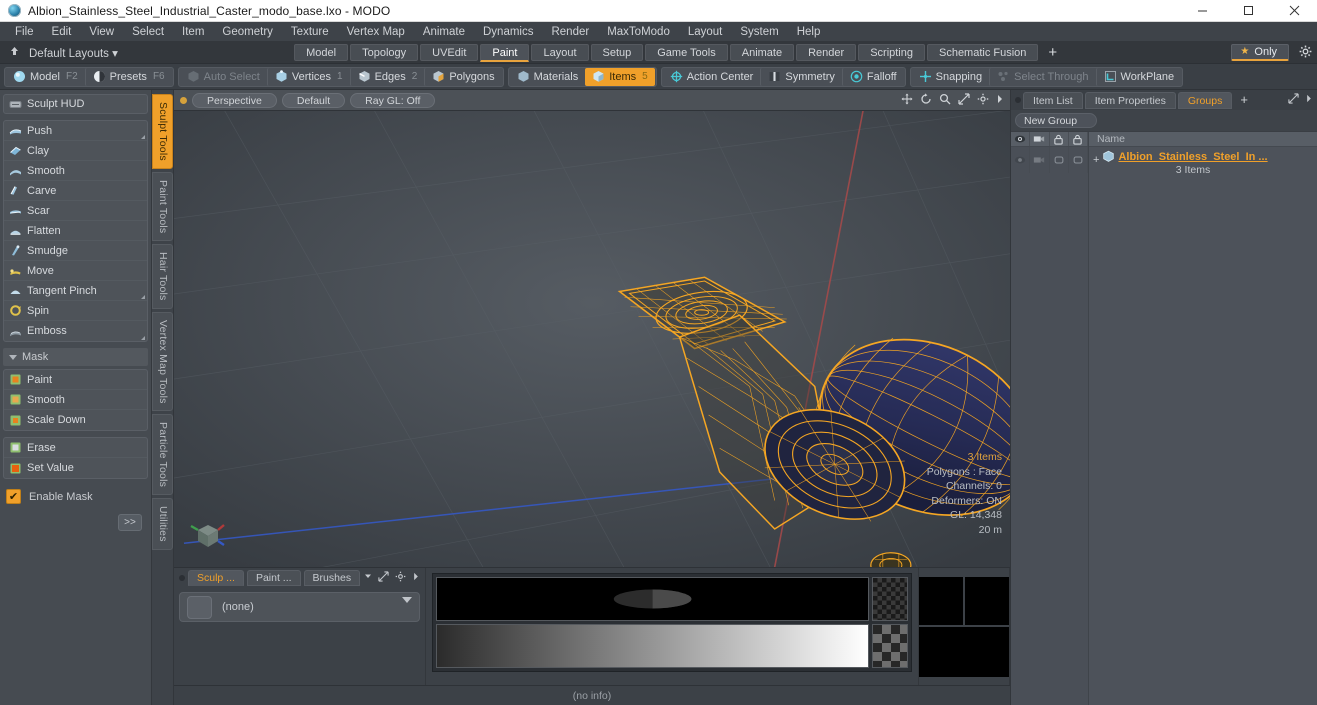  Describe the element at coordinates (508, 32) in the screenshot. I see `menu-item-dynamics: Dynamics` at that location.